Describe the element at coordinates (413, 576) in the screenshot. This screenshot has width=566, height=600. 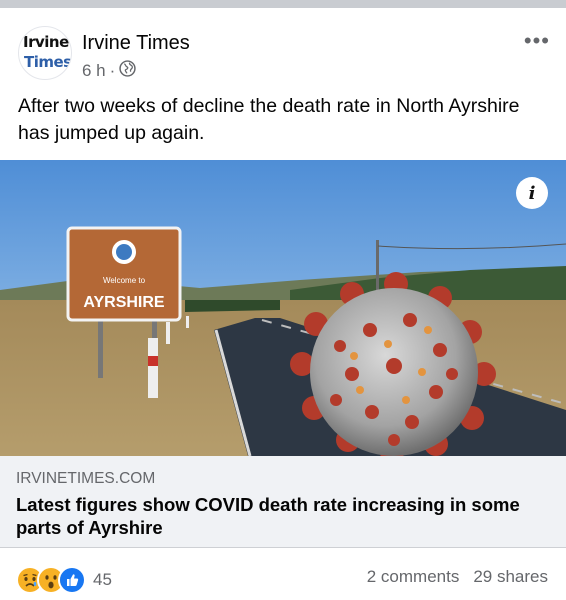
I see `comments-link: 2 comments` at that location.